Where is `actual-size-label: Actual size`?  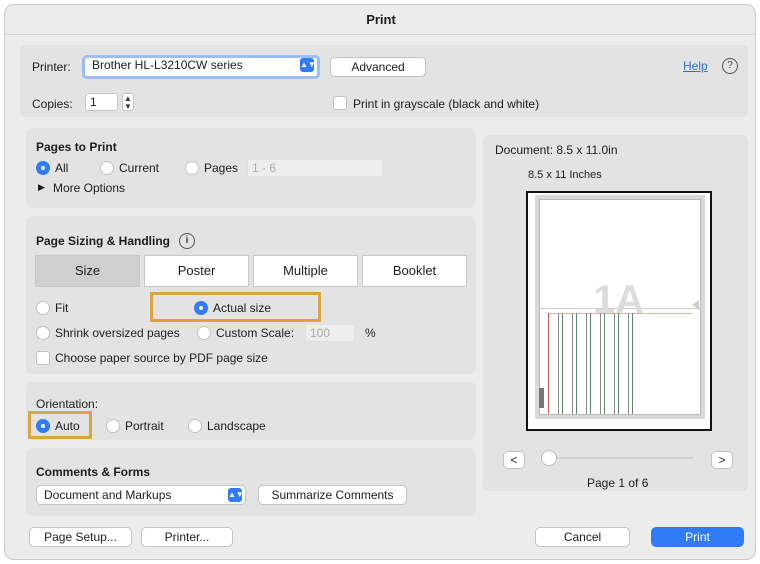
actual-size-label: Actual size is located at coordinates (242, 308).